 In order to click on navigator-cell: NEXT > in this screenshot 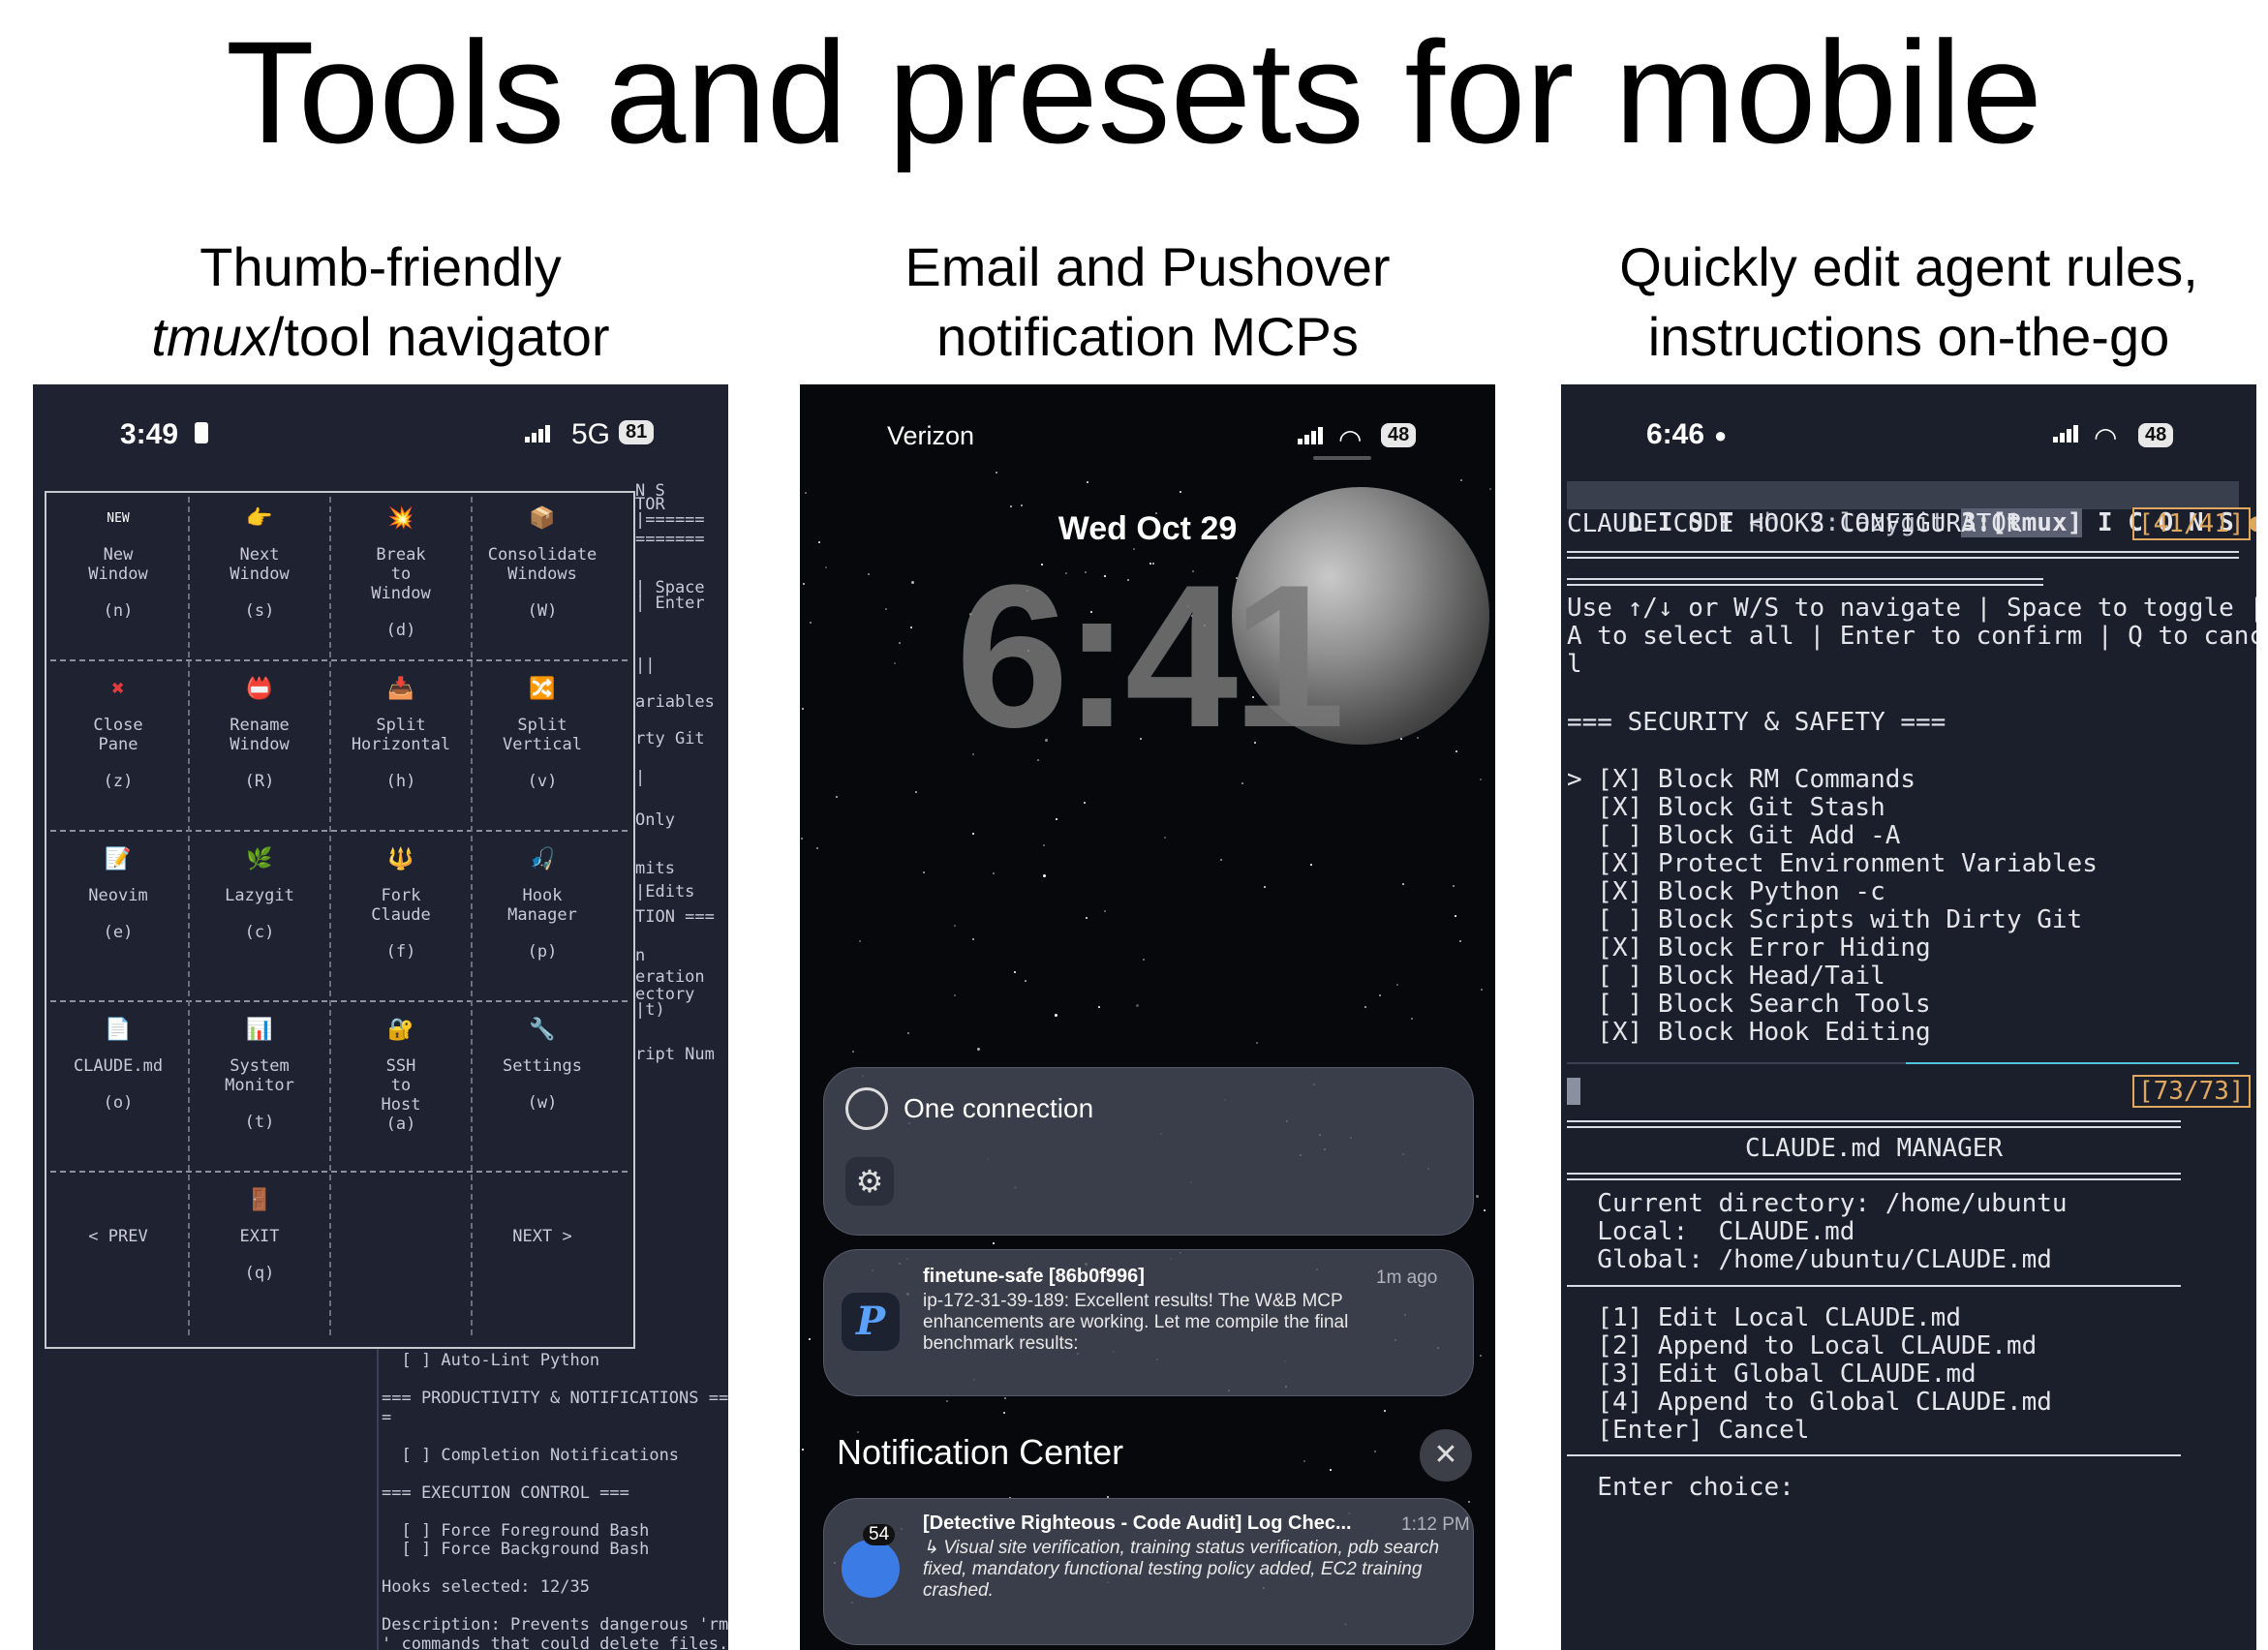, I will do `click(543, 1268)`.